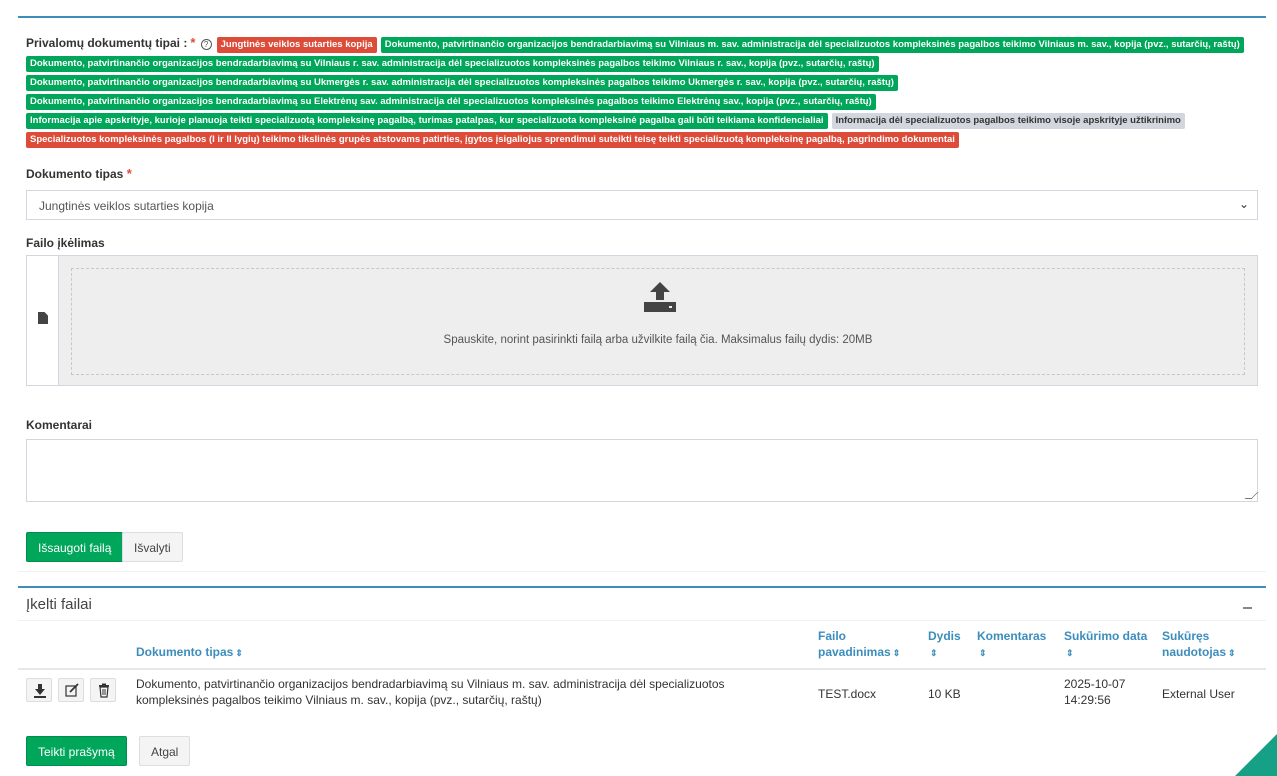 This screenshot has width=1277, height=776. I want to click on row-creator: External User, so click(1198, 694).